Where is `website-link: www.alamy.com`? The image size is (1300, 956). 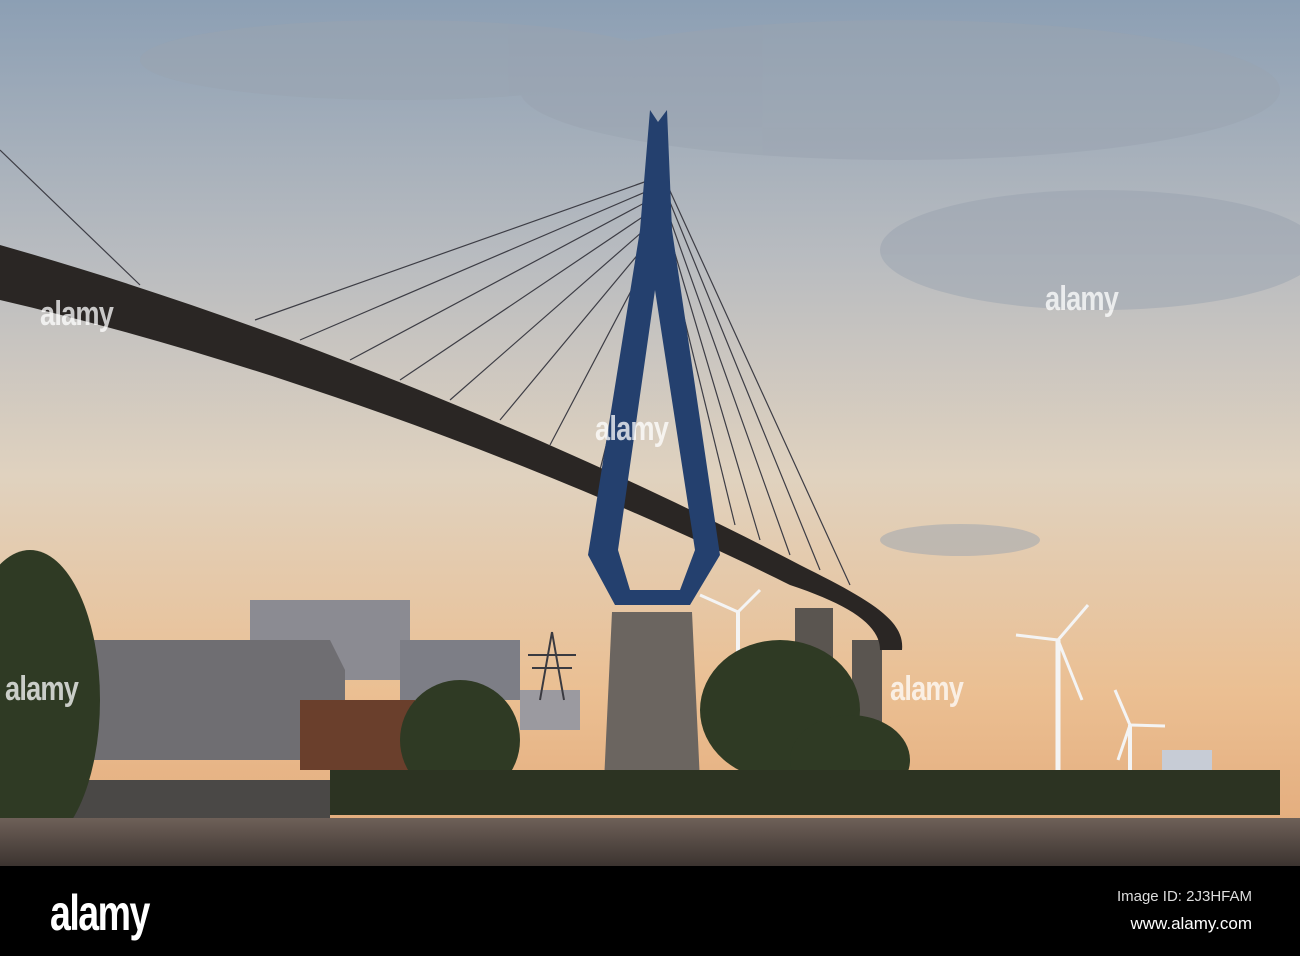 website-link: www.alamy.com is located at coordinates (1191, 923).